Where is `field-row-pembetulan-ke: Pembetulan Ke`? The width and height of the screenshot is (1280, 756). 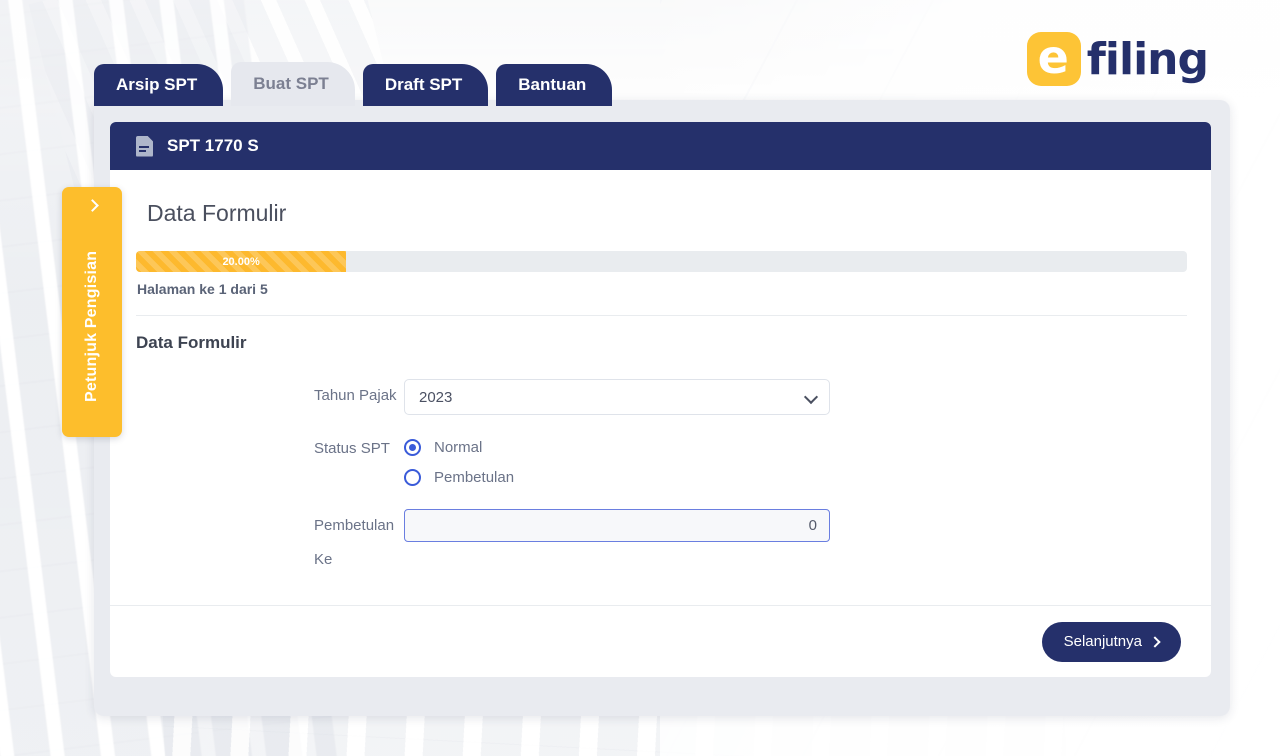 field-row-pembetulan-ke: Pembetulan Ke is located at coordinates (660, 543).